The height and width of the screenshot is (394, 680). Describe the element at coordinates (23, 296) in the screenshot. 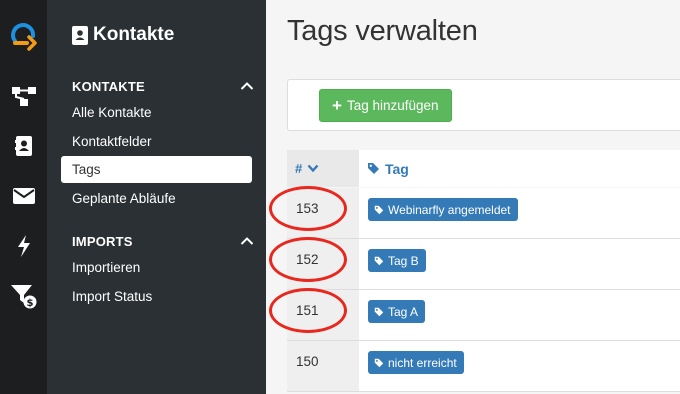

I see `funnel-dollar-icon: $` at that location.